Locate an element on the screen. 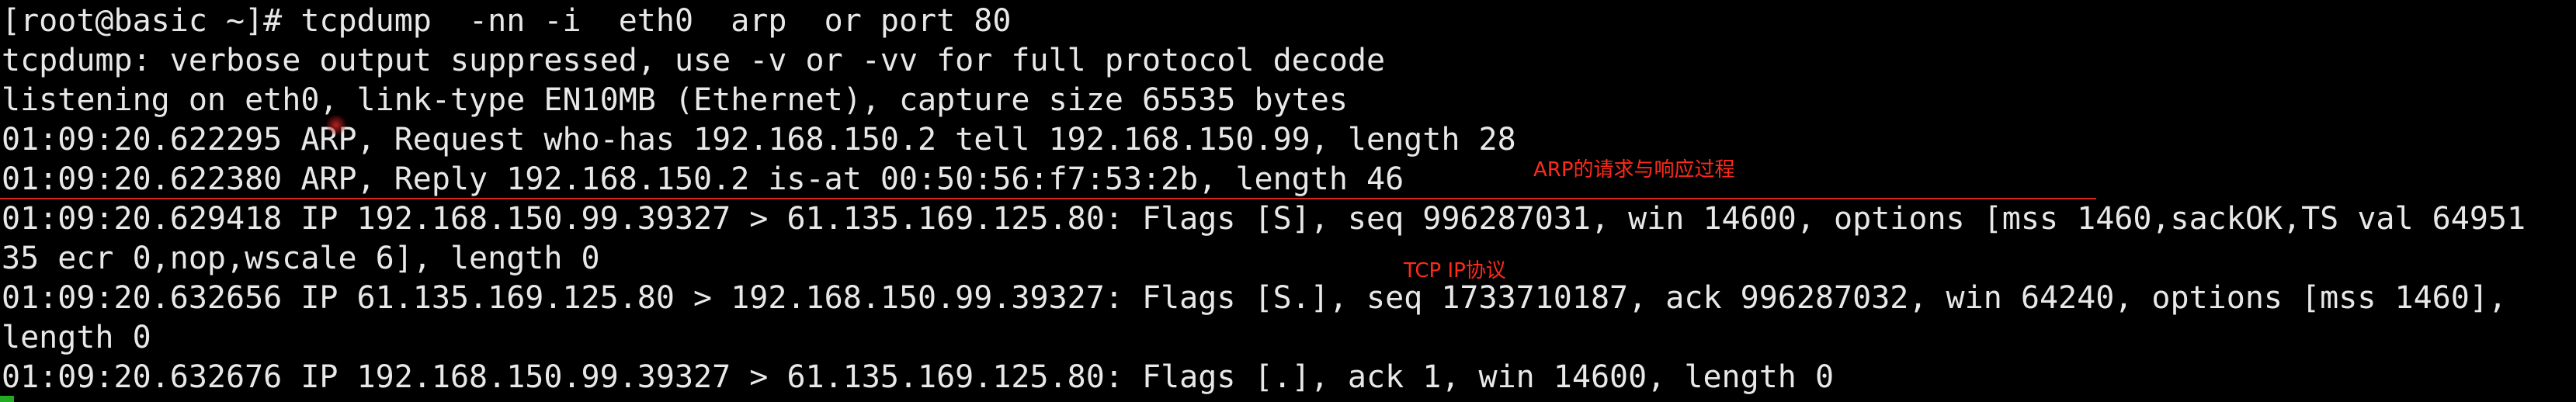 The height and width of the screenshot is (402, 2576). mouse-pointer-highlight is located at coordinates (336, 125).